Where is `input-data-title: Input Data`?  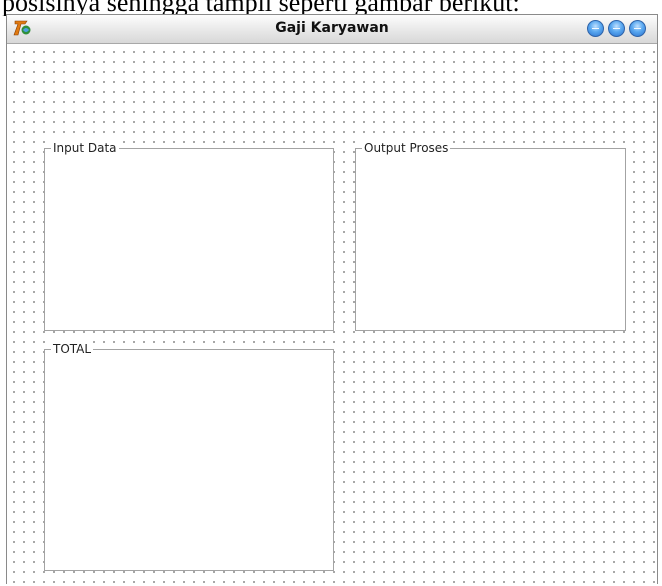
input-data-title: Input Data is located at coordinates (85, 148).